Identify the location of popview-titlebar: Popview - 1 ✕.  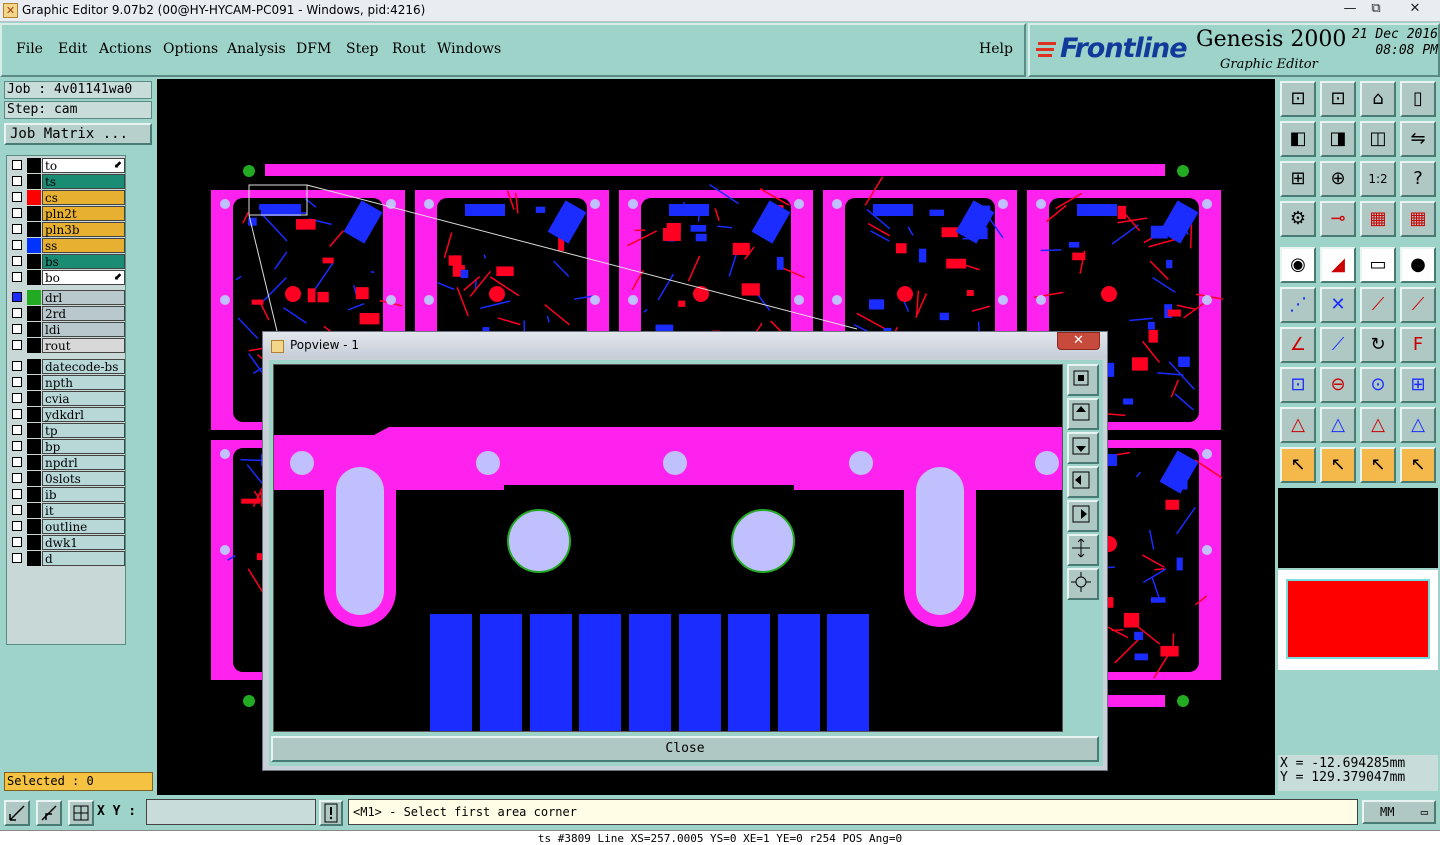
(685, 345).